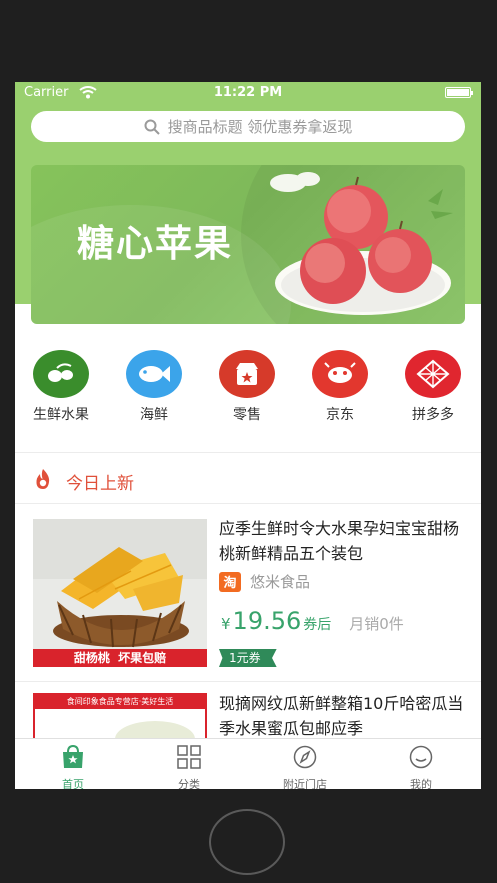 Image resolution: width=497 pixels, height=883 pixels. What do you see at coordinates (260, 127) in the screenshot?
I see `search-placeholder: 搜商品标题 领优惠券拿返现` at bounding box center [260, 127].